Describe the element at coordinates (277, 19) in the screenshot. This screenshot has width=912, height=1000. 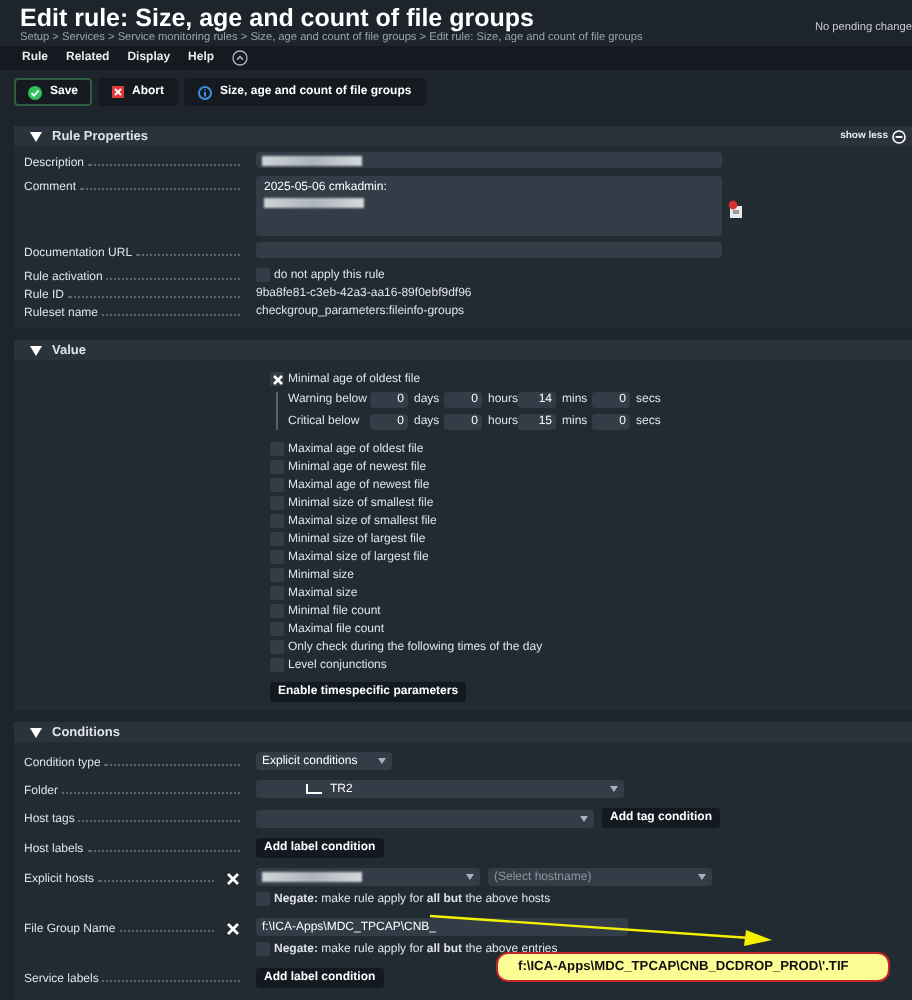
I see `page-title: Edit rule: Size, age and count of file groups` at that location.